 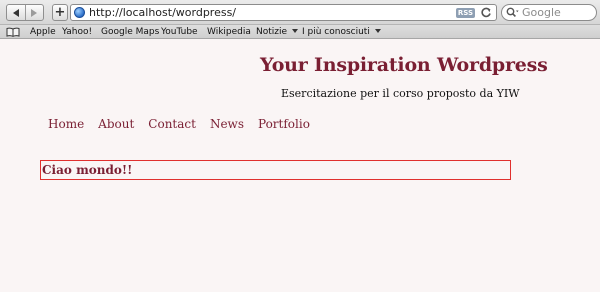 I want to click on menu-item-news: News, so click(x=227, y=124).